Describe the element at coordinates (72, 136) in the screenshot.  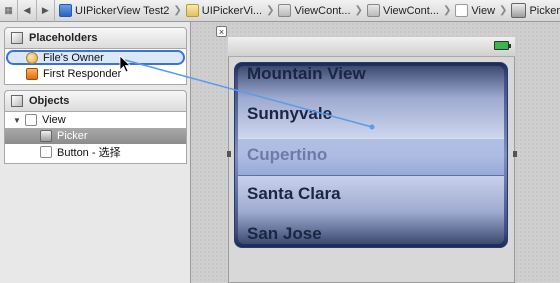
I see `outline-item-label: Picker` at that location.